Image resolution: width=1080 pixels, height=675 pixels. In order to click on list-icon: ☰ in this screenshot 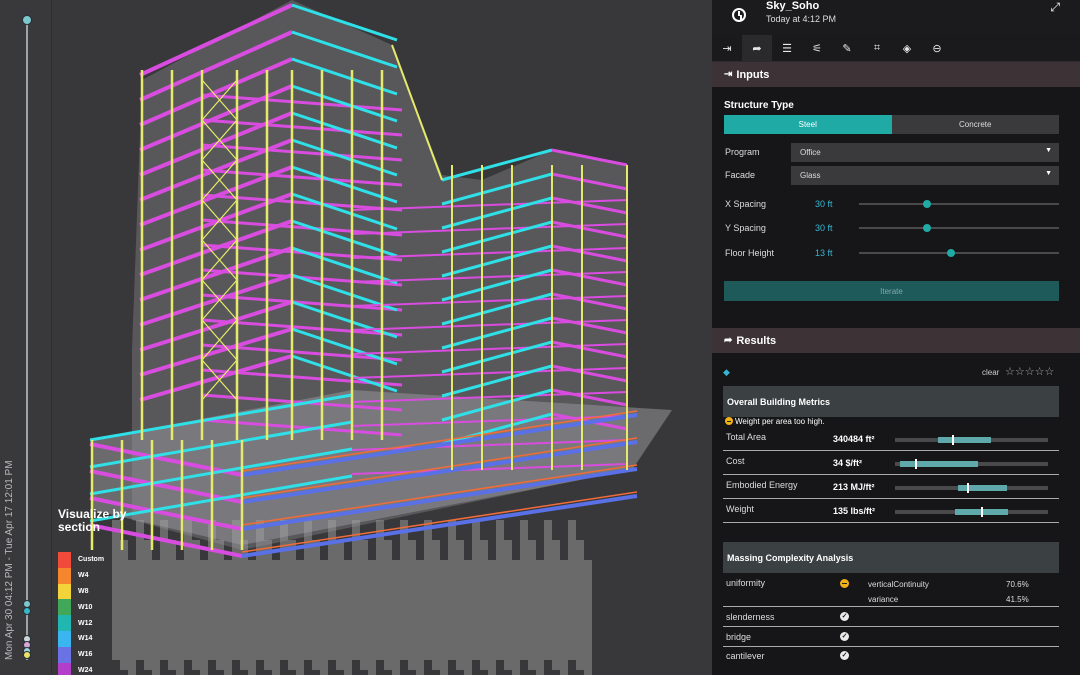, I will do `click(787, 48)`.